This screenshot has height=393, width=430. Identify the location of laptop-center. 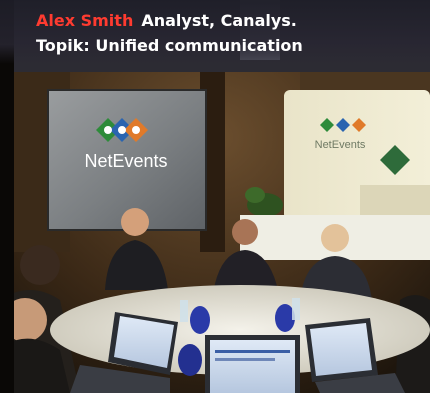
(252, 364).